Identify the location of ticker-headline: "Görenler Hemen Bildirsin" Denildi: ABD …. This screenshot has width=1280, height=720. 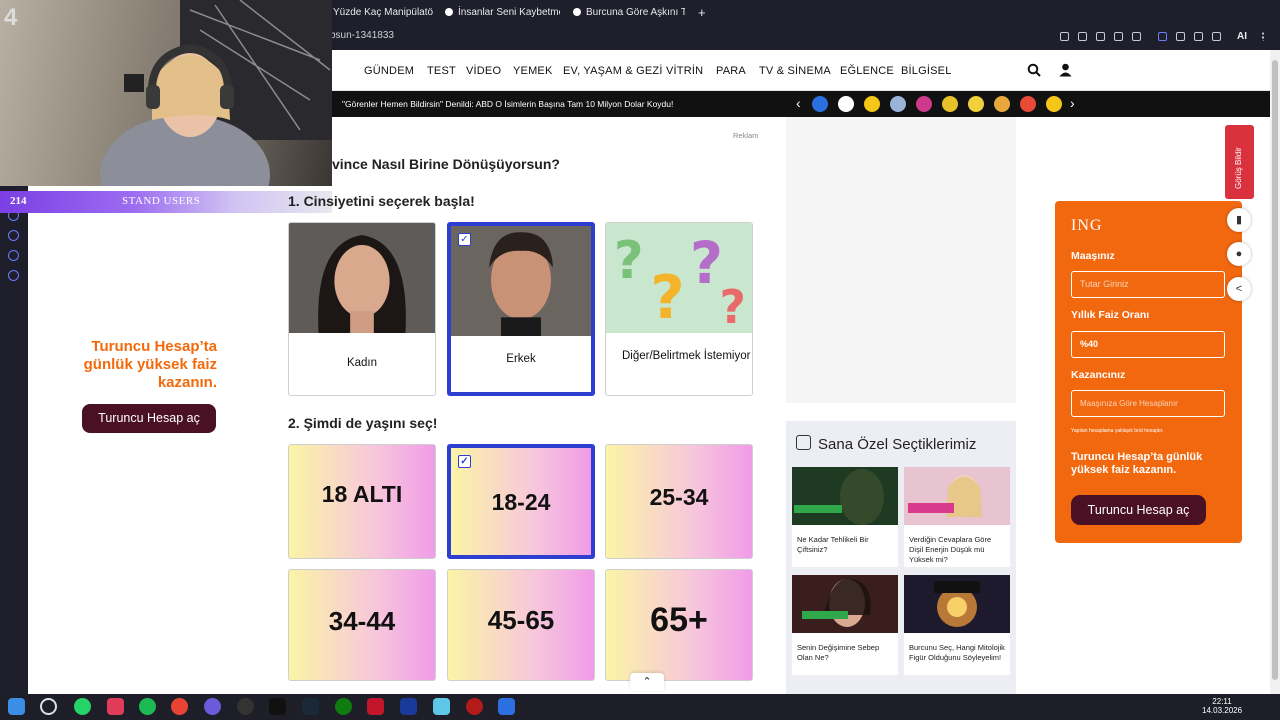
(507, 104).